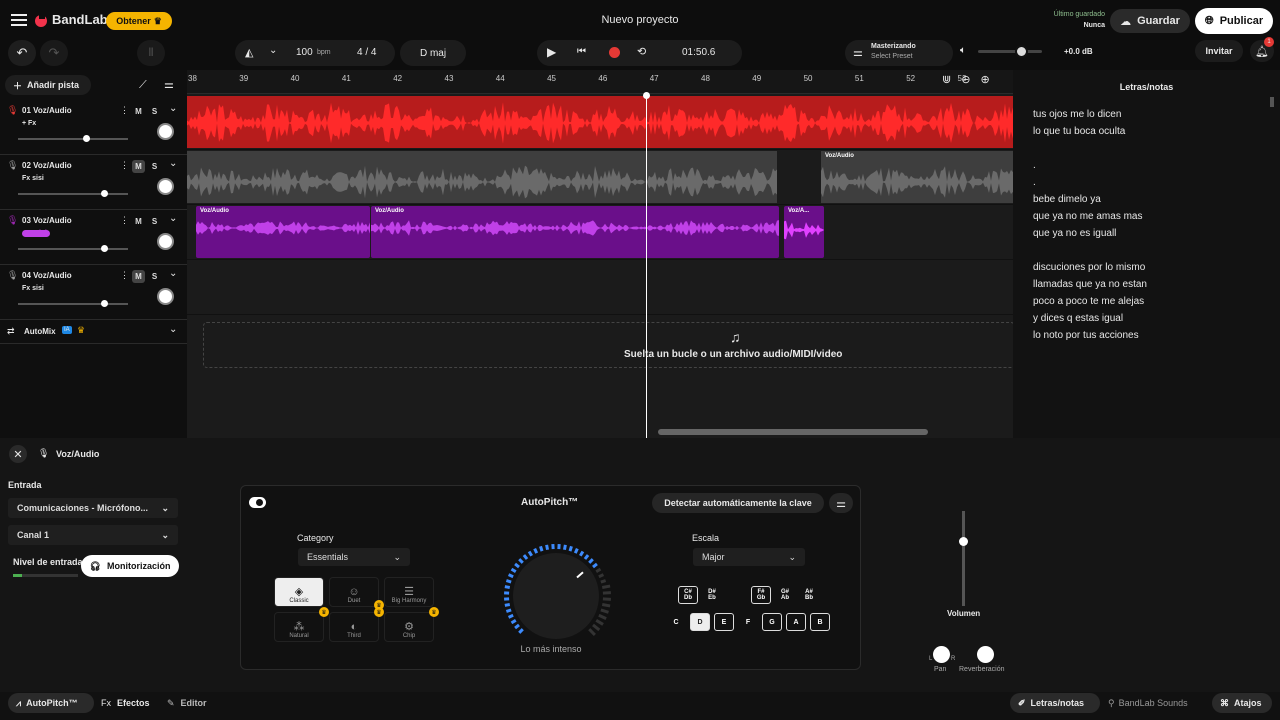 The height and width of the screenshot is (720, 1280). I want to click on key-natural: C, so click(676, 622).